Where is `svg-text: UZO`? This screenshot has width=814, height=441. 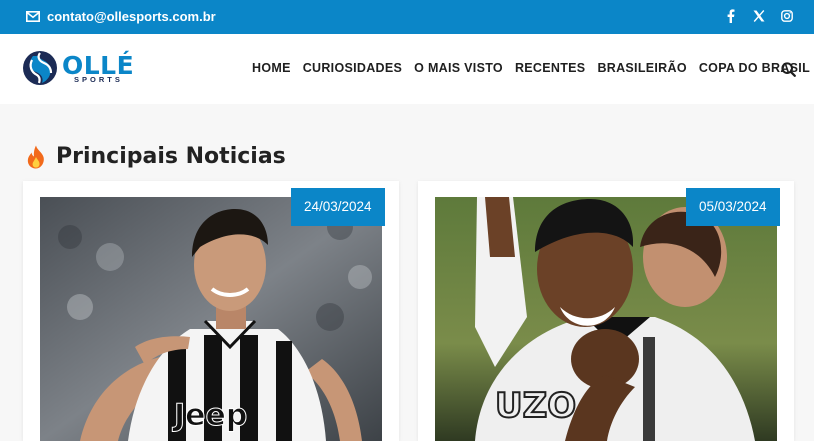
svg-text: UZO is located at coordinates (535, 406).